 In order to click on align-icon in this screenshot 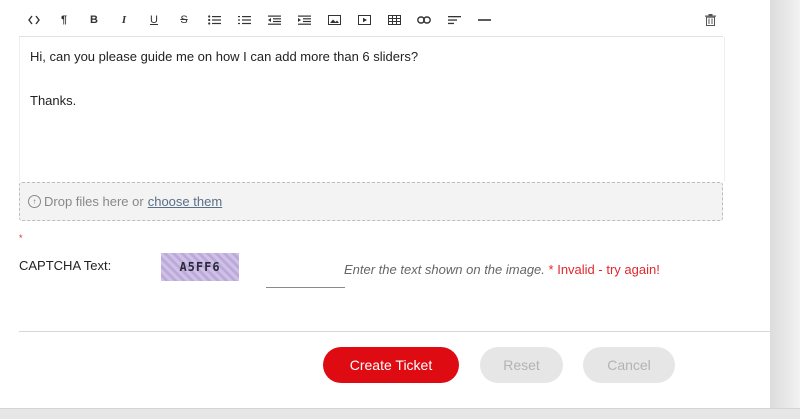, I will do `click(454, 20)`.